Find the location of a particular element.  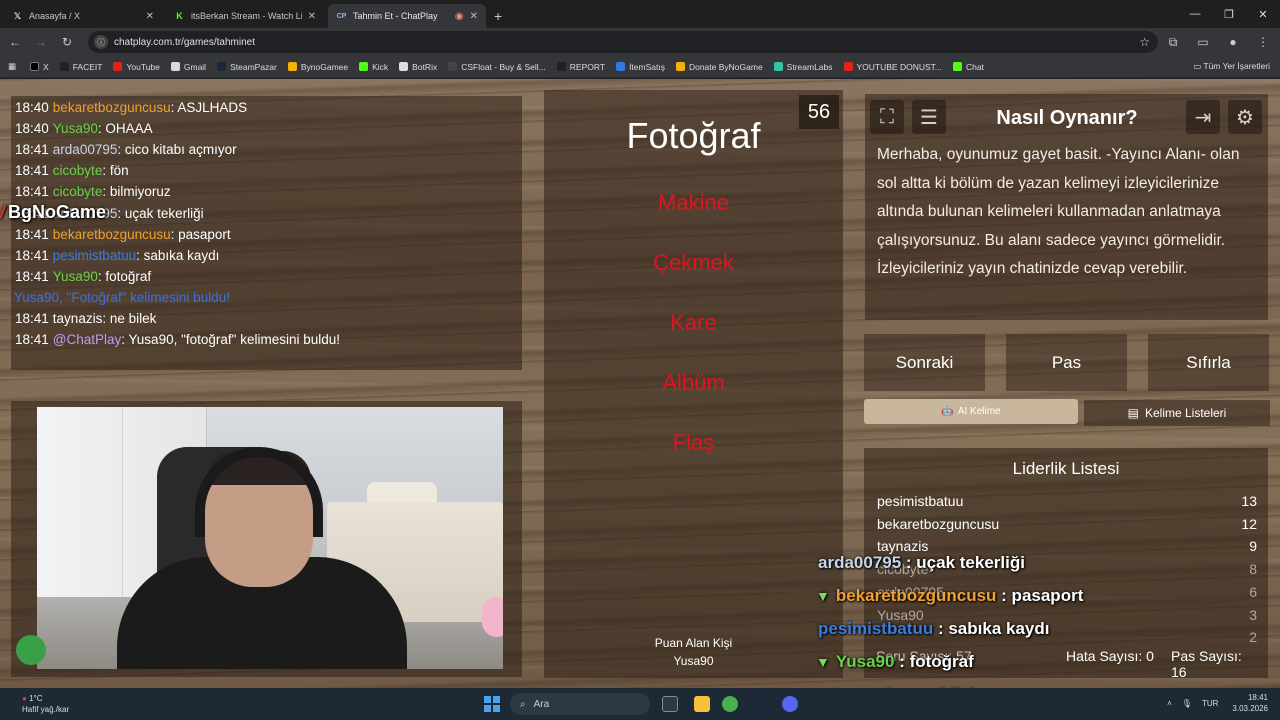

chat-text: : fotoğraf is located at coordinates (124, 276).